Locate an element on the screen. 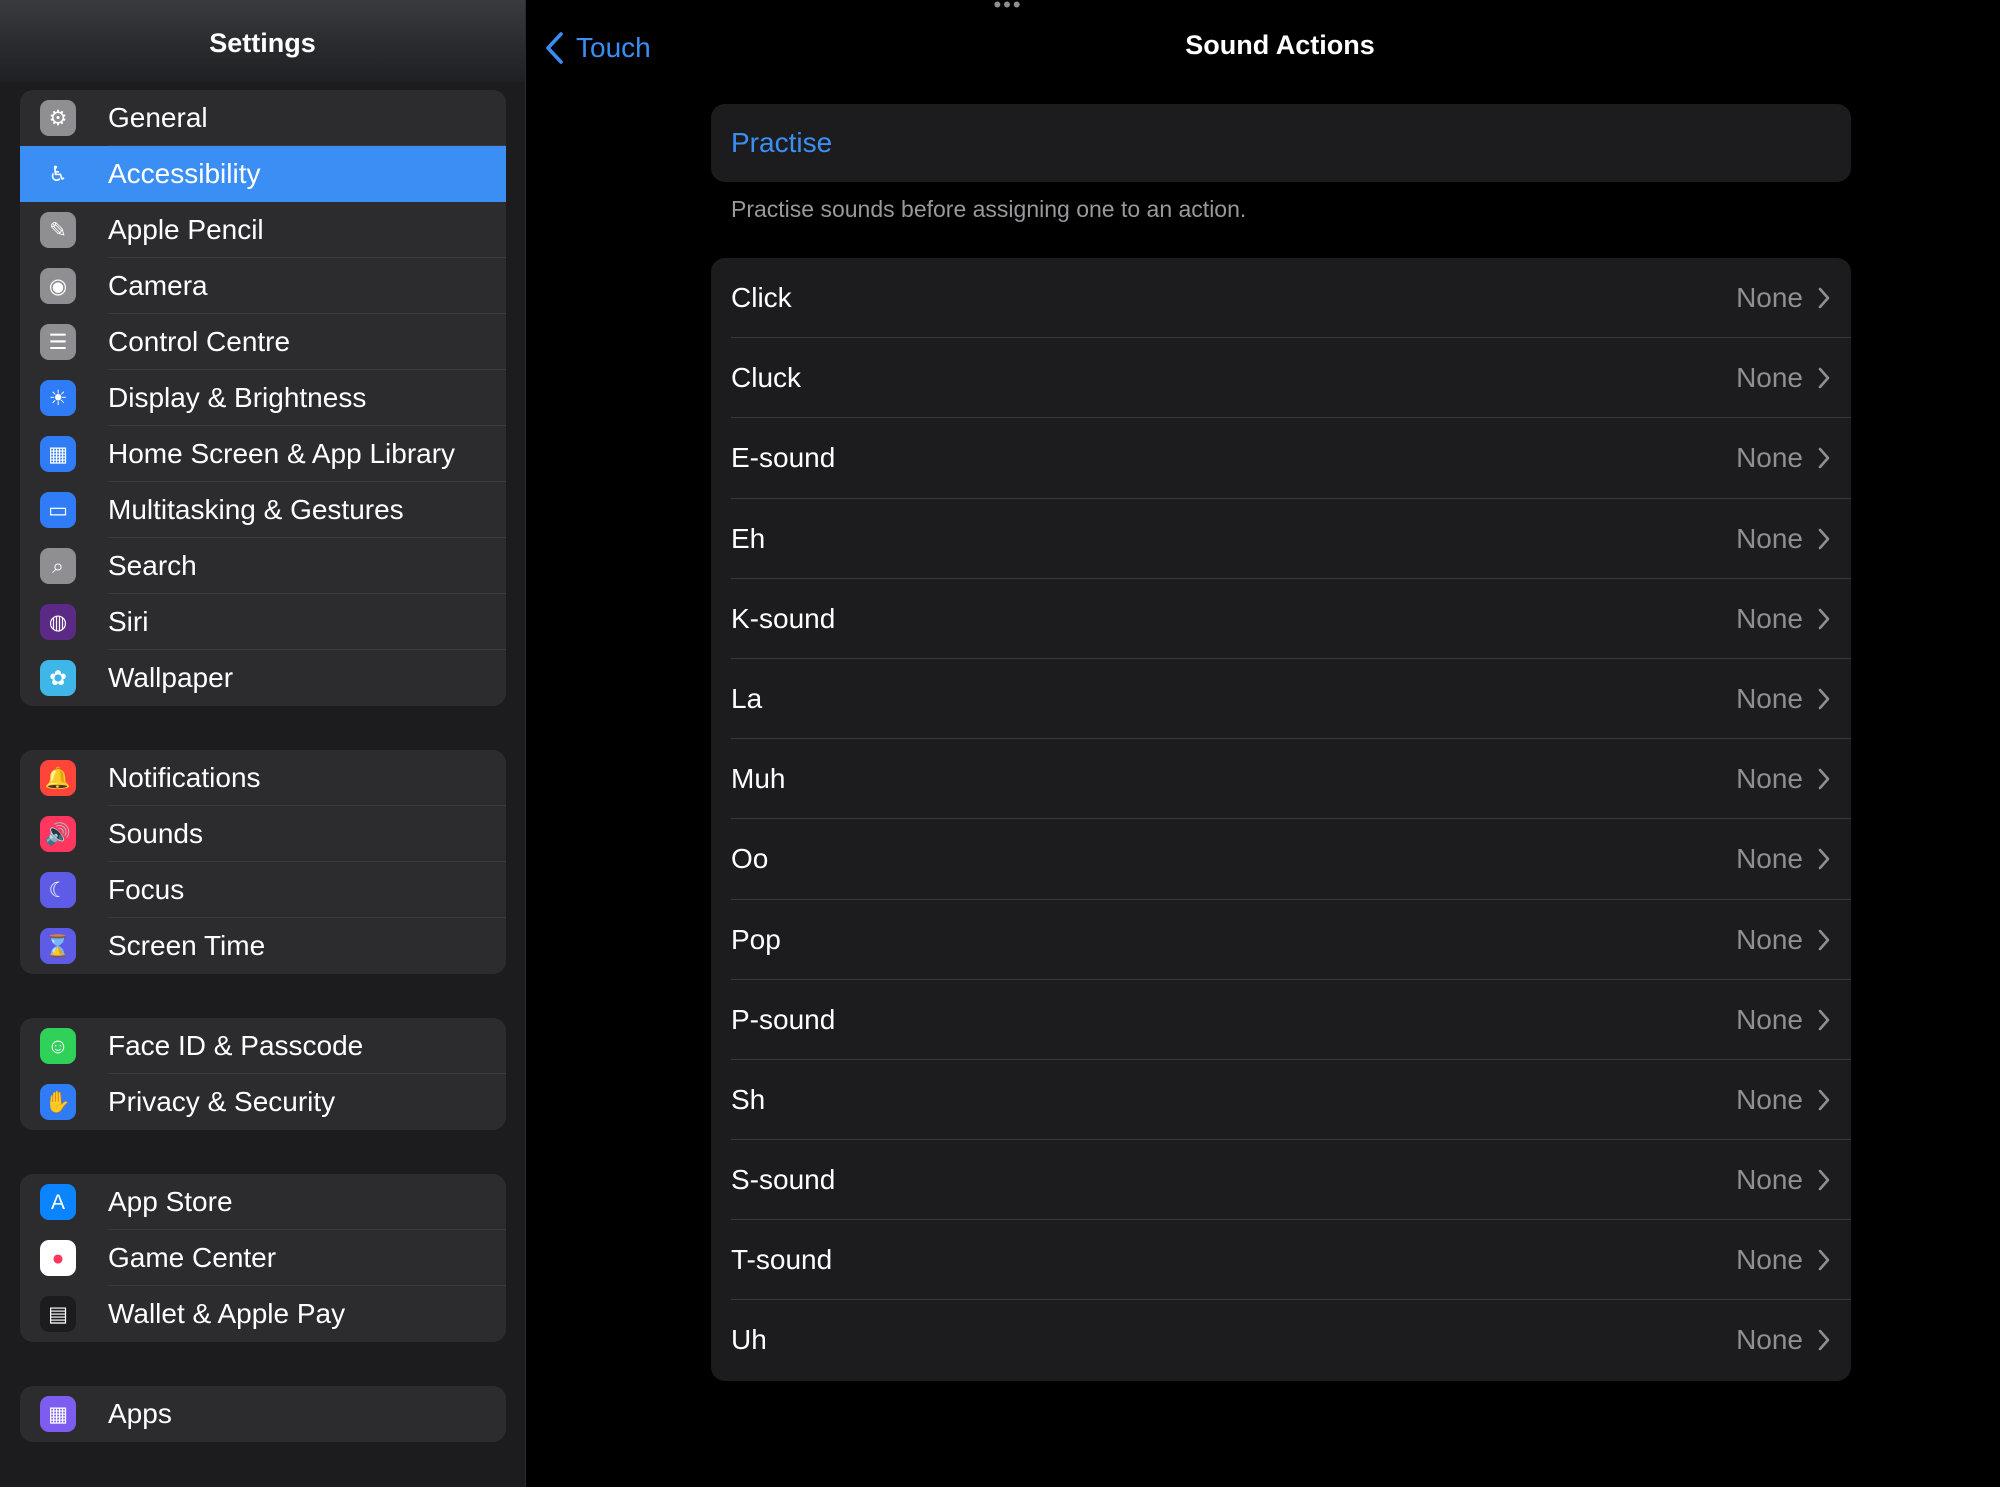 The width and height of the screenshot is (2000, 1487). sound-row-muh: Muh None is located at coordinates (1281, 779).